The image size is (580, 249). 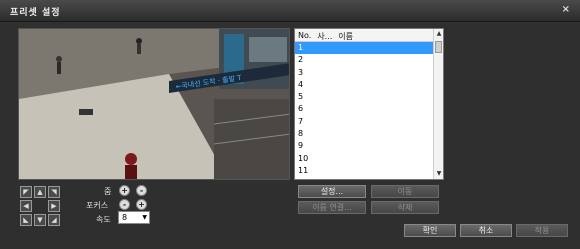 What do you see at coordinates (364, 85) in the screenshot?
I see `list-item: 4` at bounding box center [364, 85].